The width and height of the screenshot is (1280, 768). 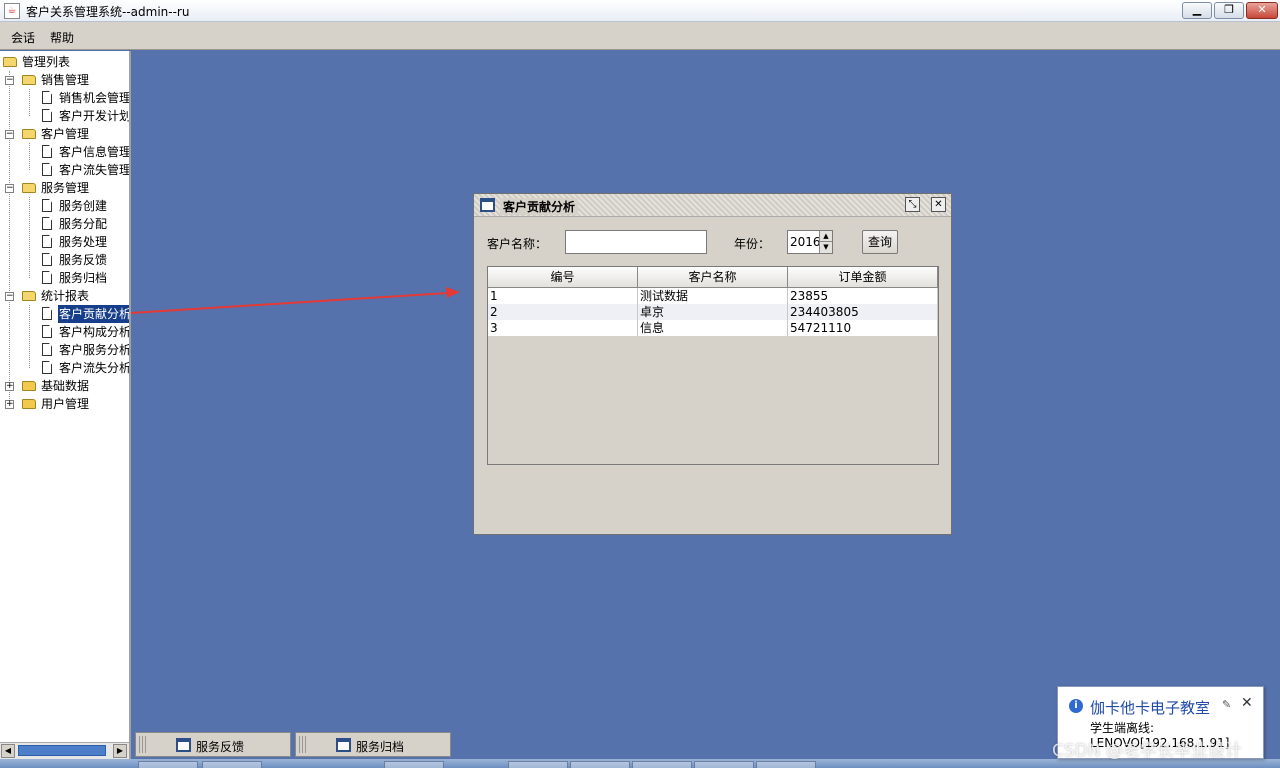 I want to click on frame-restore-button: ⤡, so click(x=912, y=204).